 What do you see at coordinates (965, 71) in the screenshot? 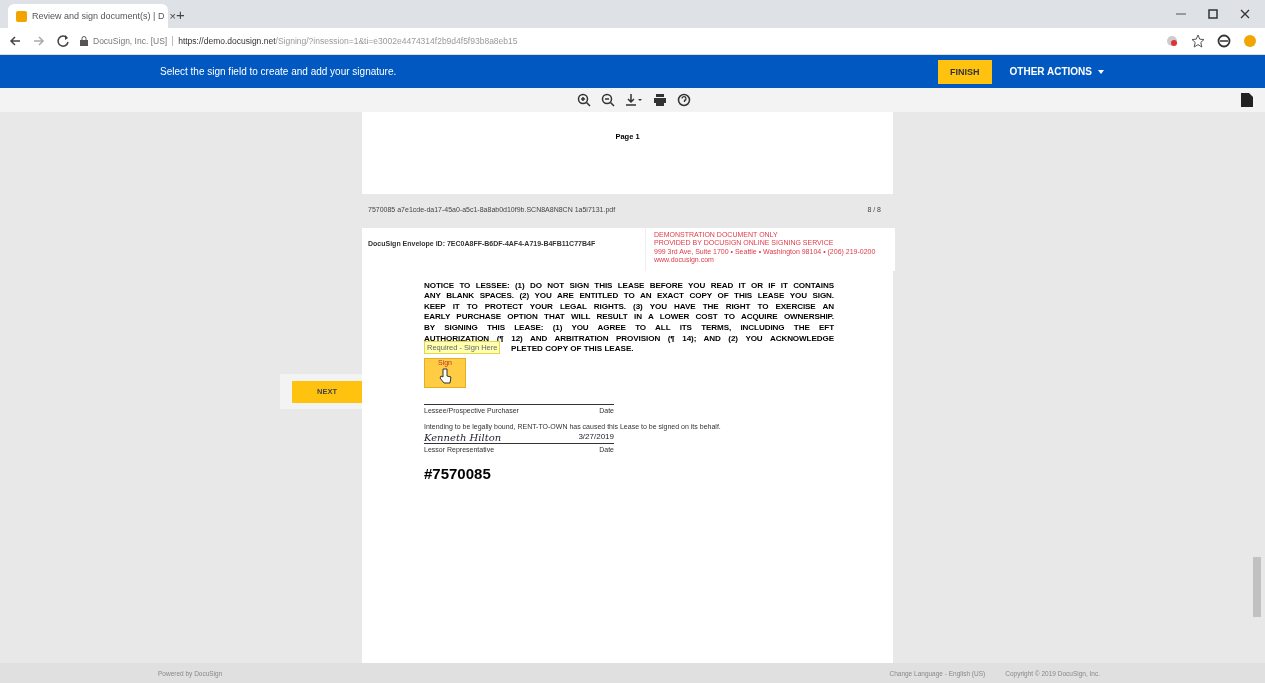
I see `finish-button: FINISH` at bounding box center [965, 71].